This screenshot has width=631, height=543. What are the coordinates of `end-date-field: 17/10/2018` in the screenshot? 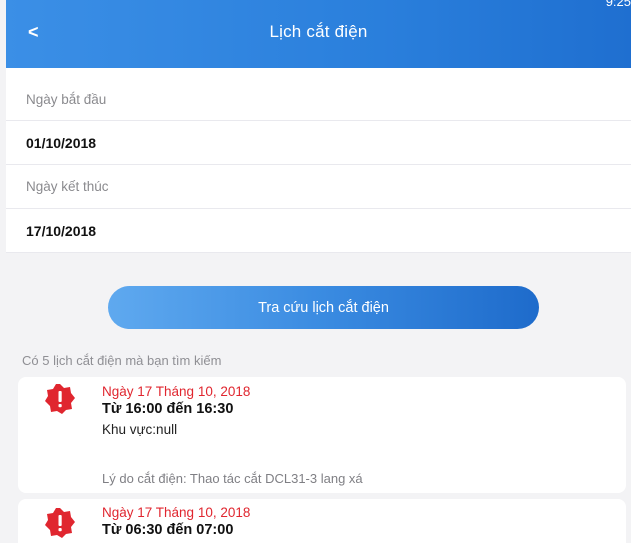 It's located at (318, 231).